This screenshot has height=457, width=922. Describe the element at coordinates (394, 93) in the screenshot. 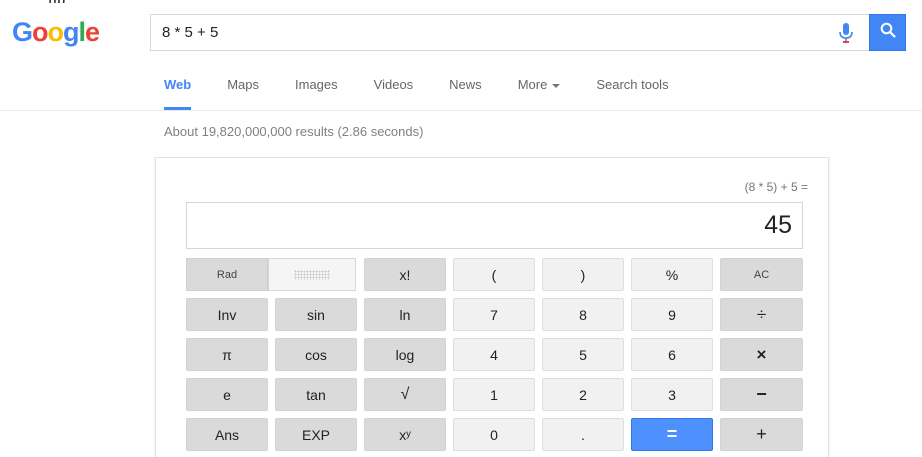

I see `tab-videos: Videos` at that location.